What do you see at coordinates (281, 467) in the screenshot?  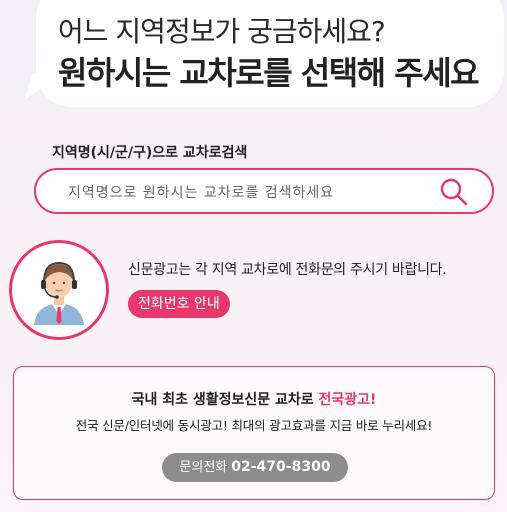 I see `contact-number: 02-470-8300` at bounding box center [281, 467].